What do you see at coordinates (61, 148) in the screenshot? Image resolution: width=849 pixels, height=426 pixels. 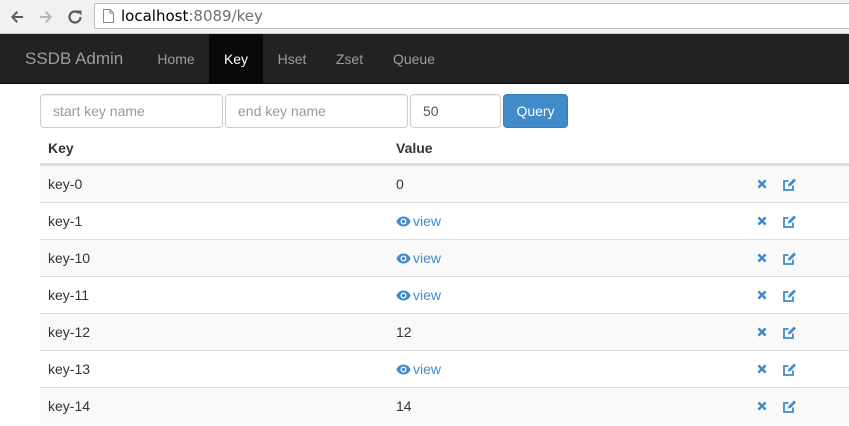 I see `column-header-key: Key` at bounding box center [61, 148].